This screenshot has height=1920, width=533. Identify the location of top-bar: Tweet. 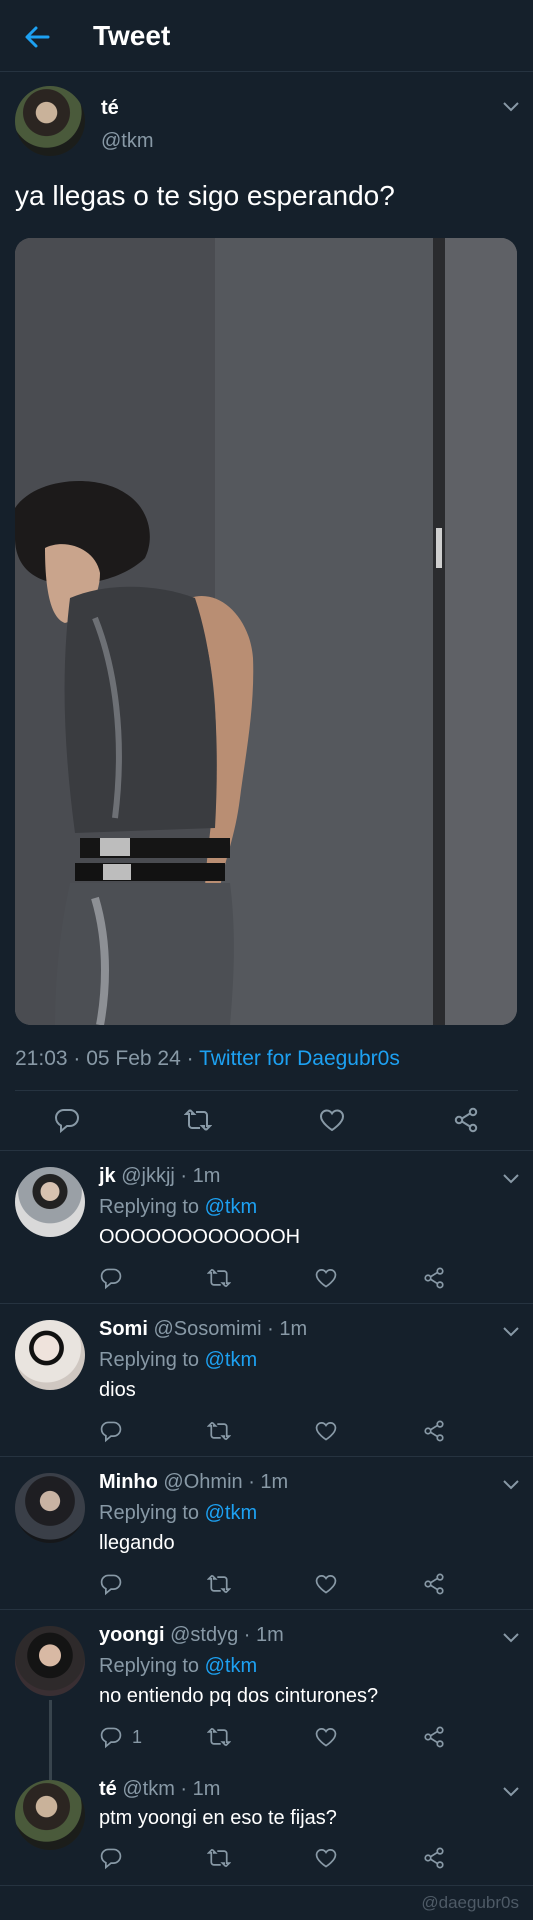
(266, 36).